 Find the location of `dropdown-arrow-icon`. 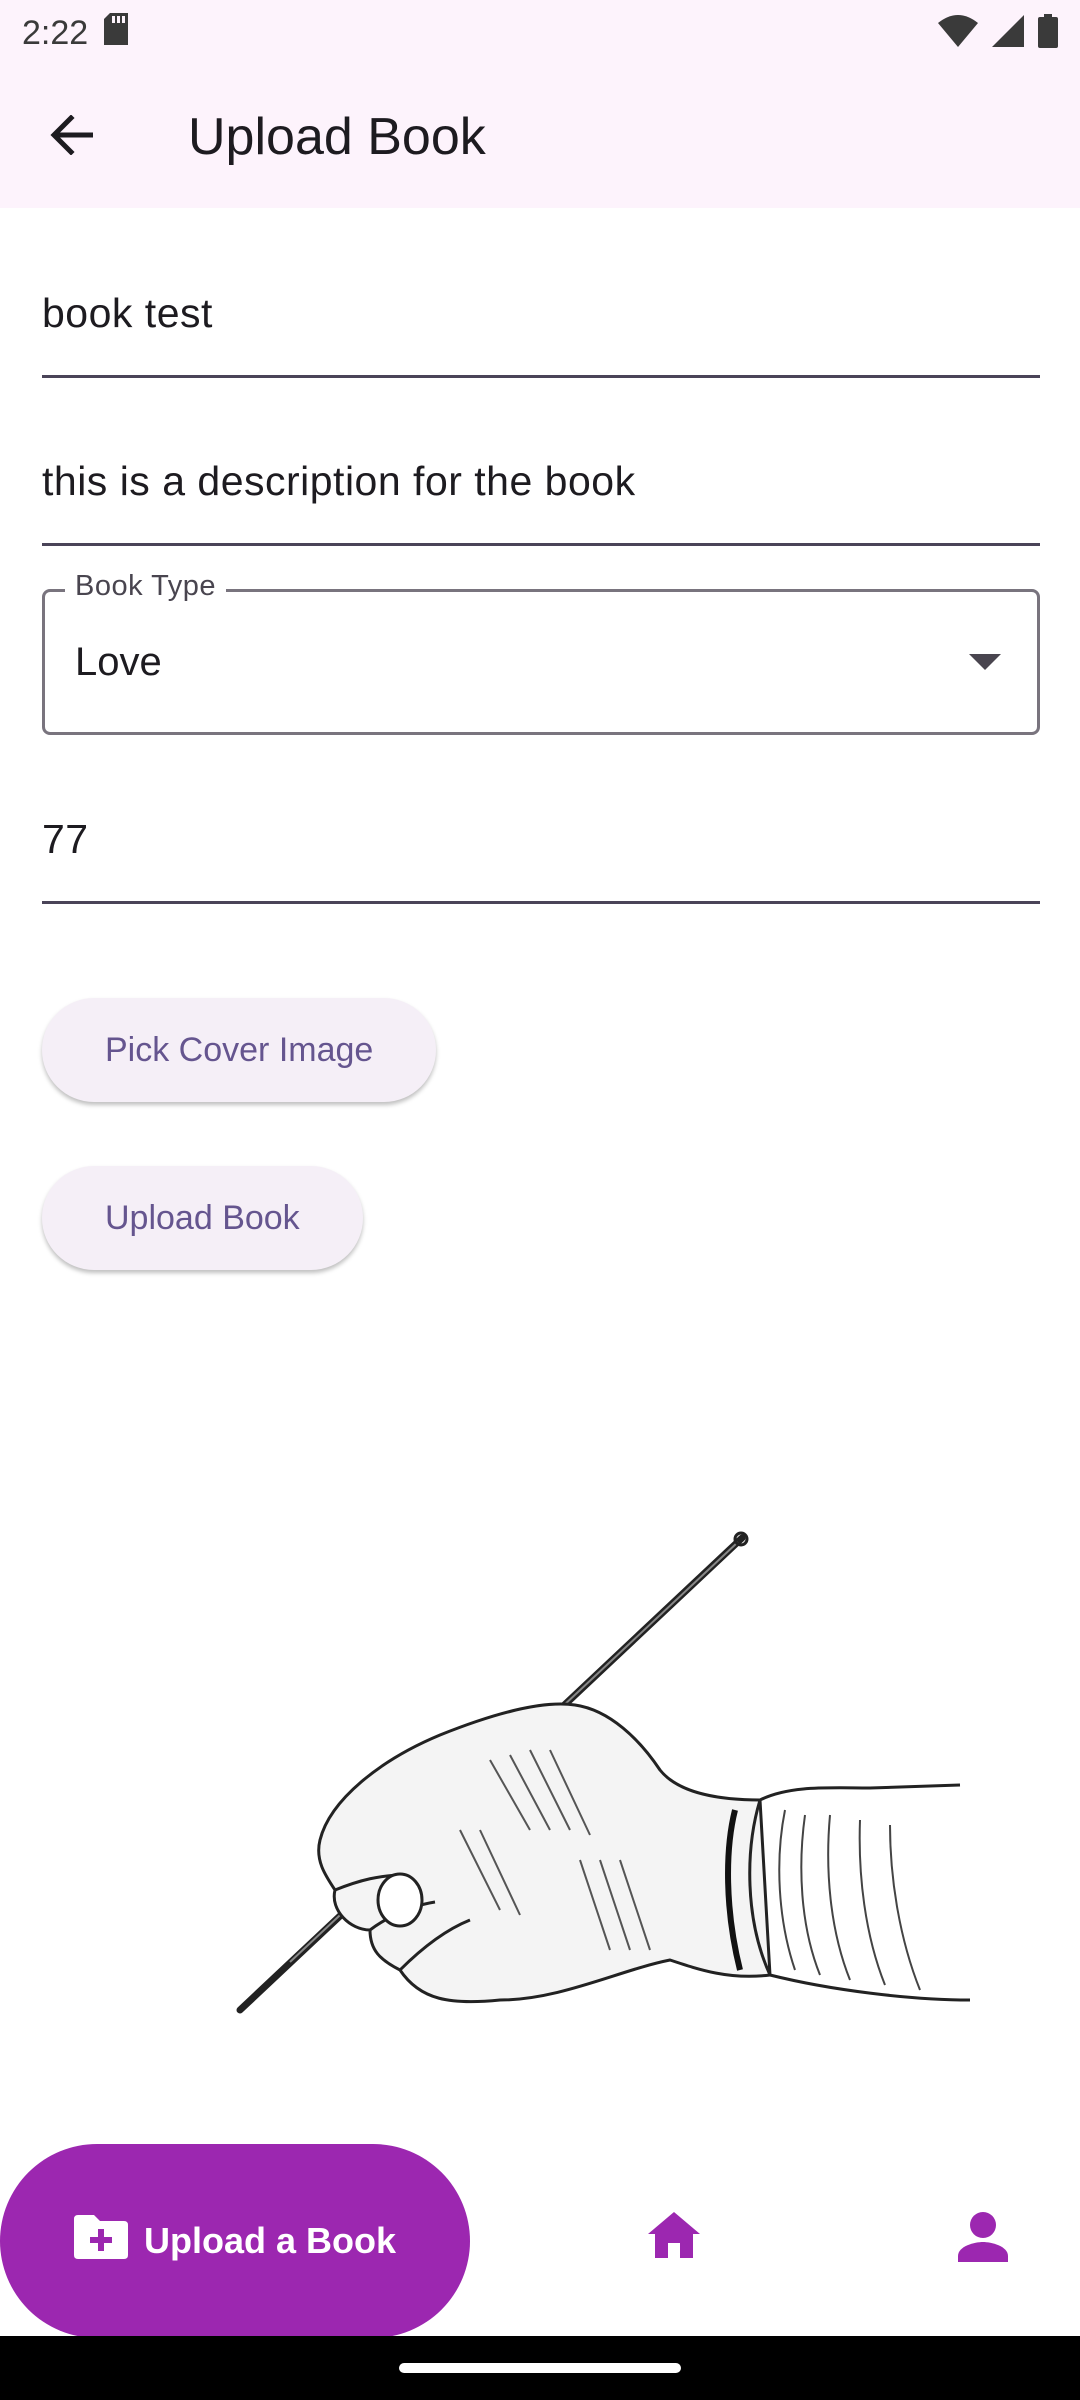

dropdown-arrow-icon is located at coordinates (985, 662).